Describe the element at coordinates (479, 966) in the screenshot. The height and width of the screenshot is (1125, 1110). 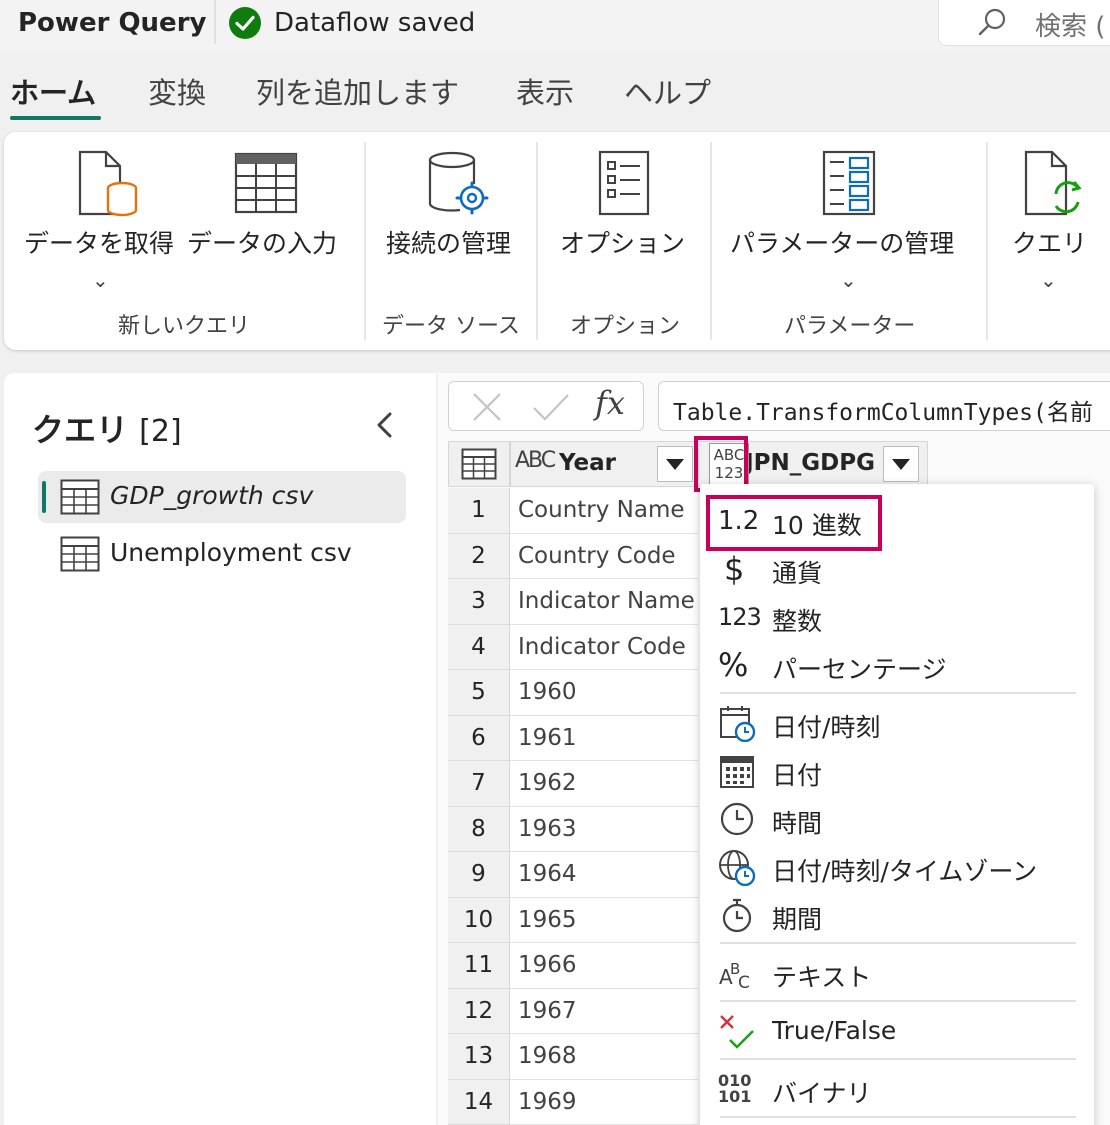
I see `row-number: 11` at that location.